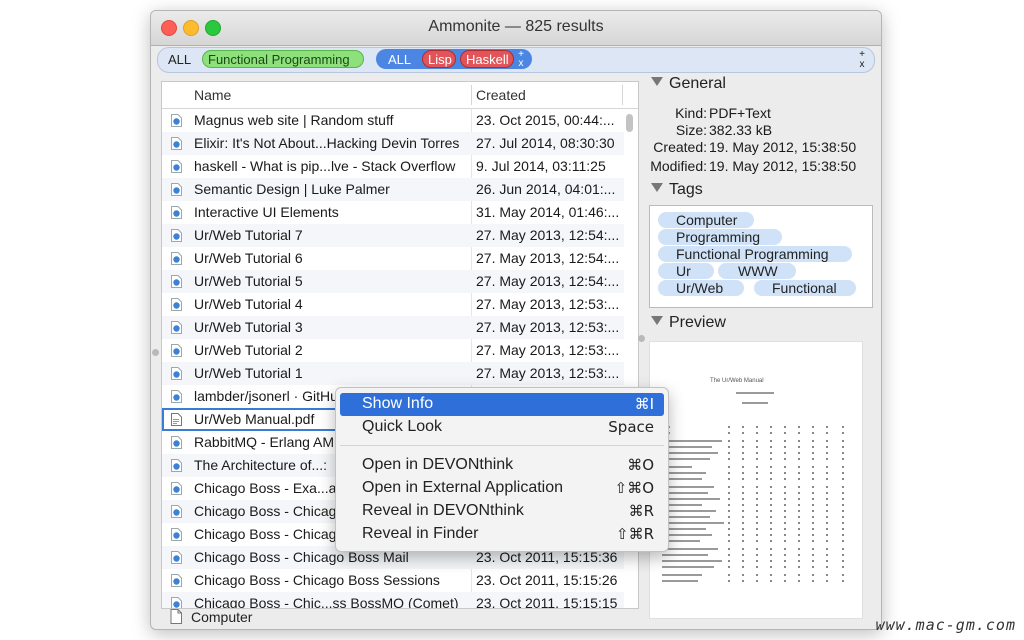 Image resolution: width=1024 pixels, height=640 pixels. Describe the element at coordinates (502, 534) in the screenshot. I see `menu-item-reveal-in-finder: Reveal in Finder ⇧⌘R` at that location.